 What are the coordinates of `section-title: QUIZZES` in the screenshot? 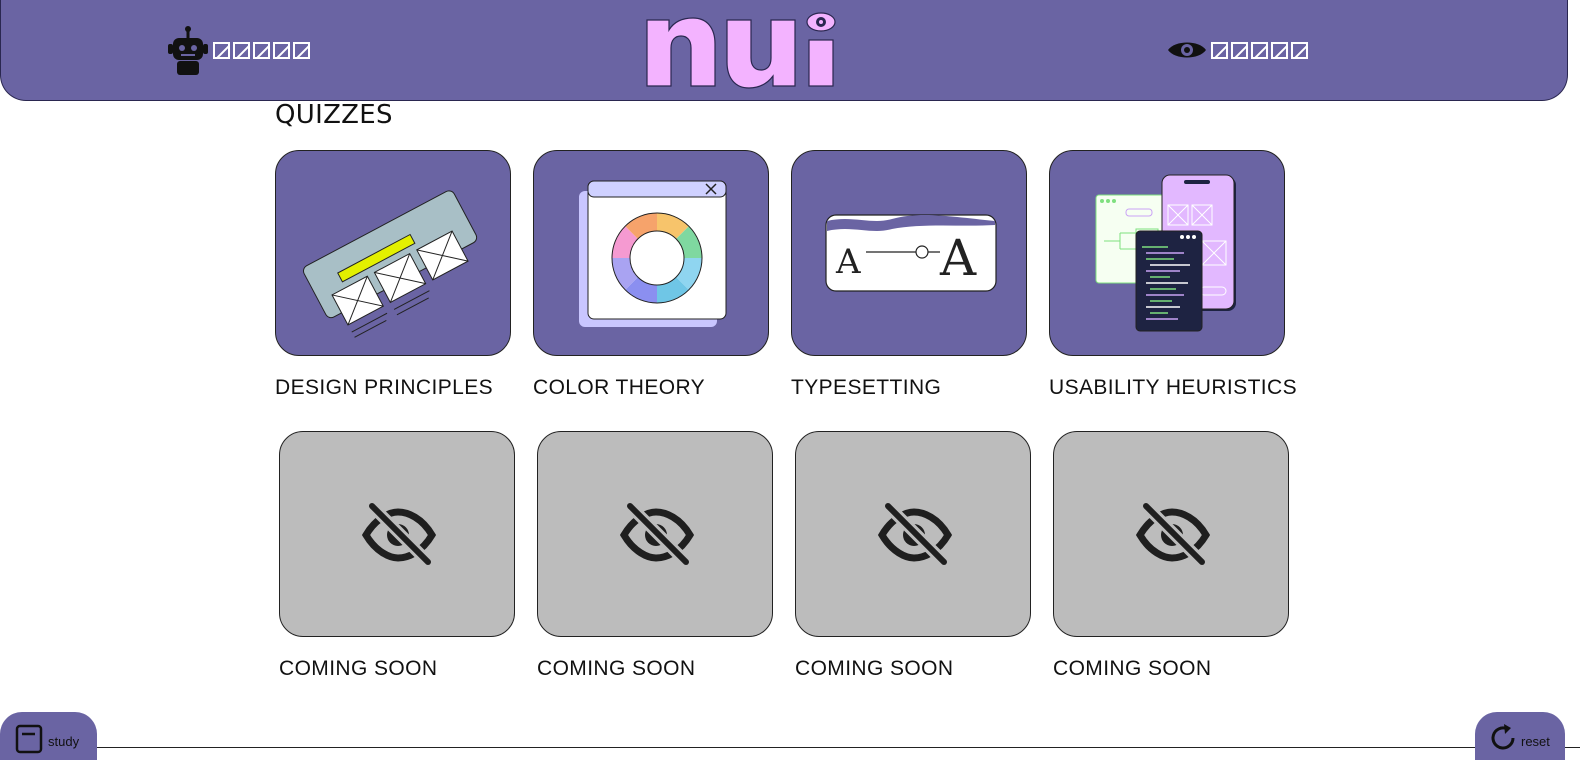 It's located at (334, 115).